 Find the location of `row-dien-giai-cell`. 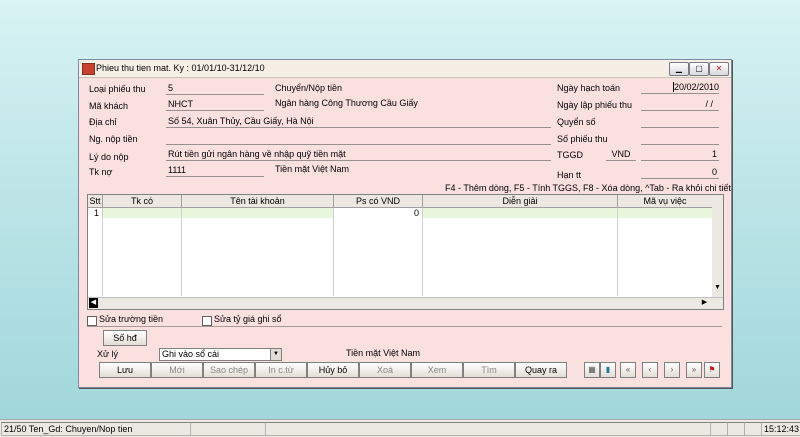

row-dien-giai-cell is located at coordinates (520, 213).